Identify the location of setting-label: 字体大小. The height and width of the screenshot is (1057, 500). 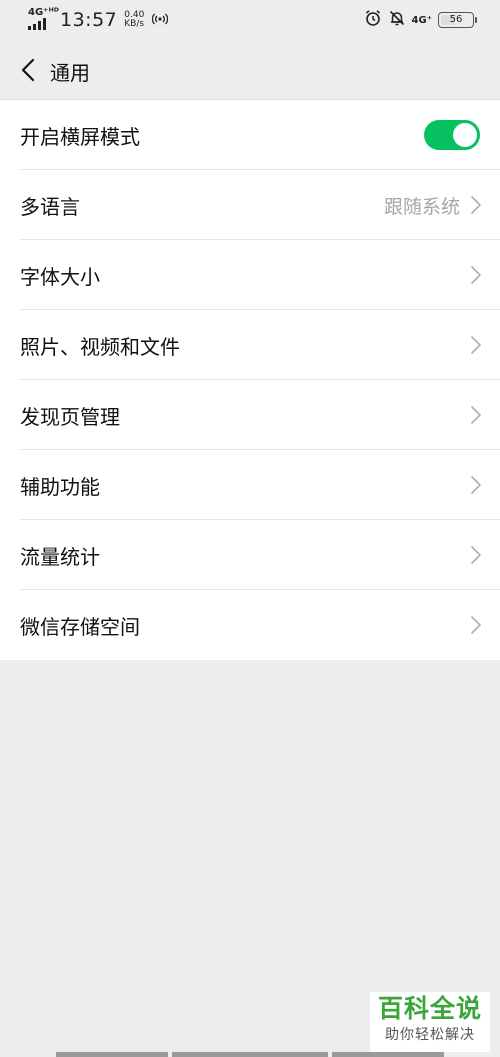
(60, 276).